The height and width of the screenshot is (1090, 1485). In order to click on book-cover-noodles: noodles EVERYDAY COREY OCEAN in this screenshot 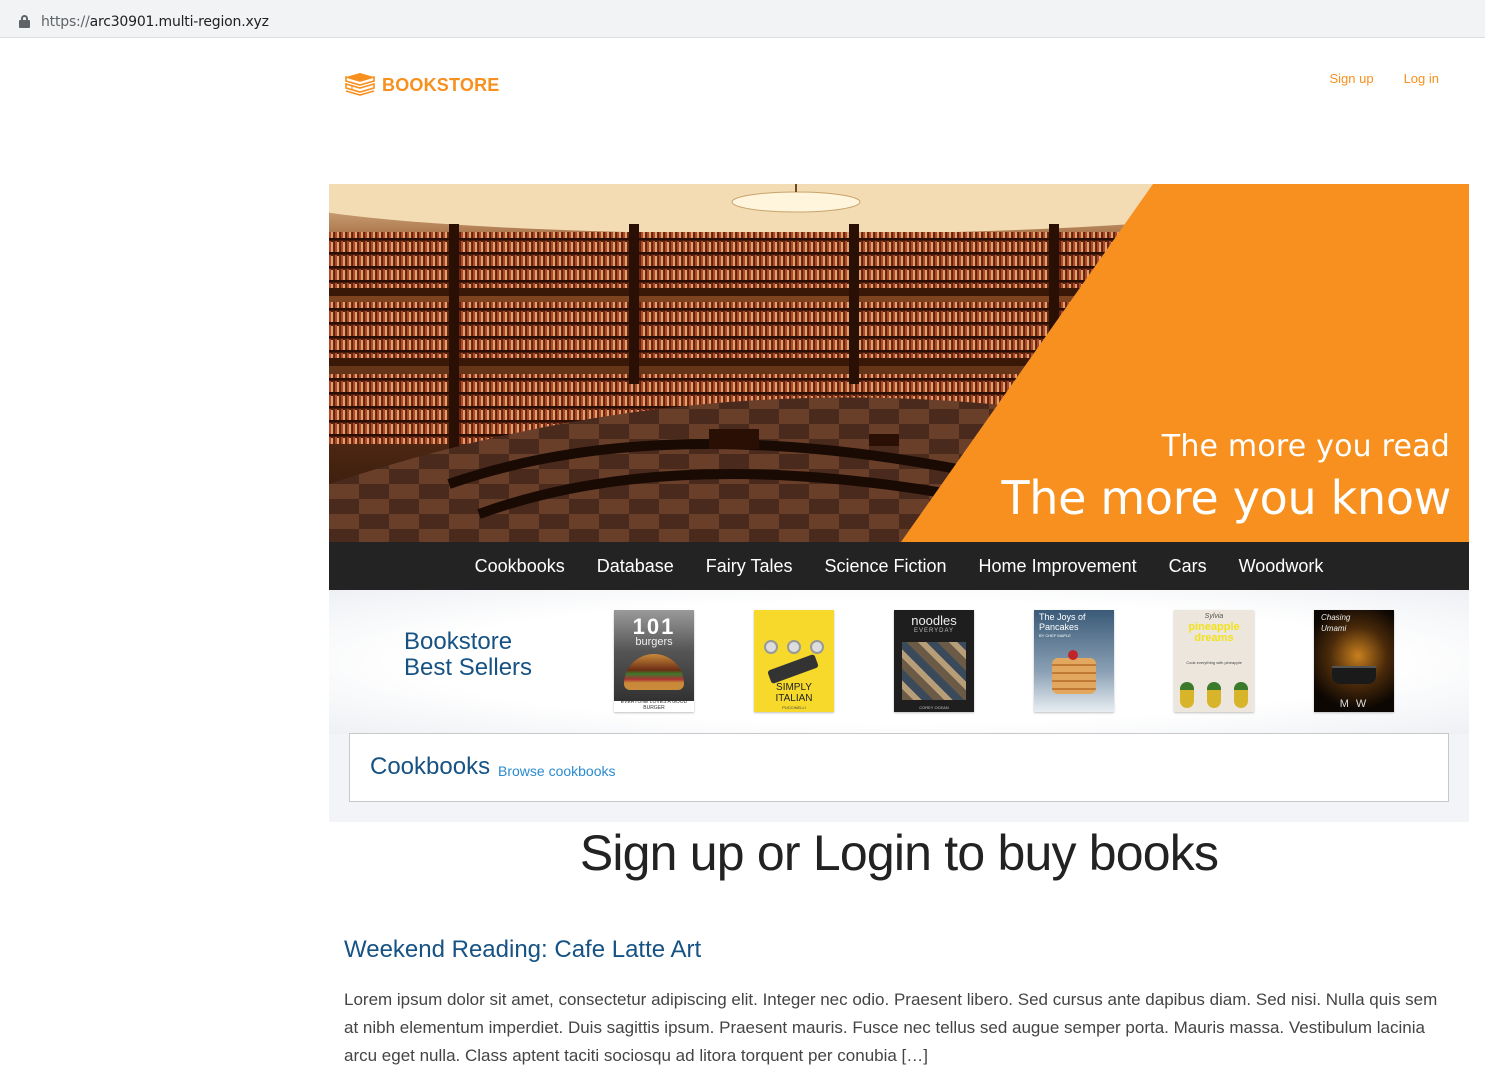, I will do `click(934, 661)`.